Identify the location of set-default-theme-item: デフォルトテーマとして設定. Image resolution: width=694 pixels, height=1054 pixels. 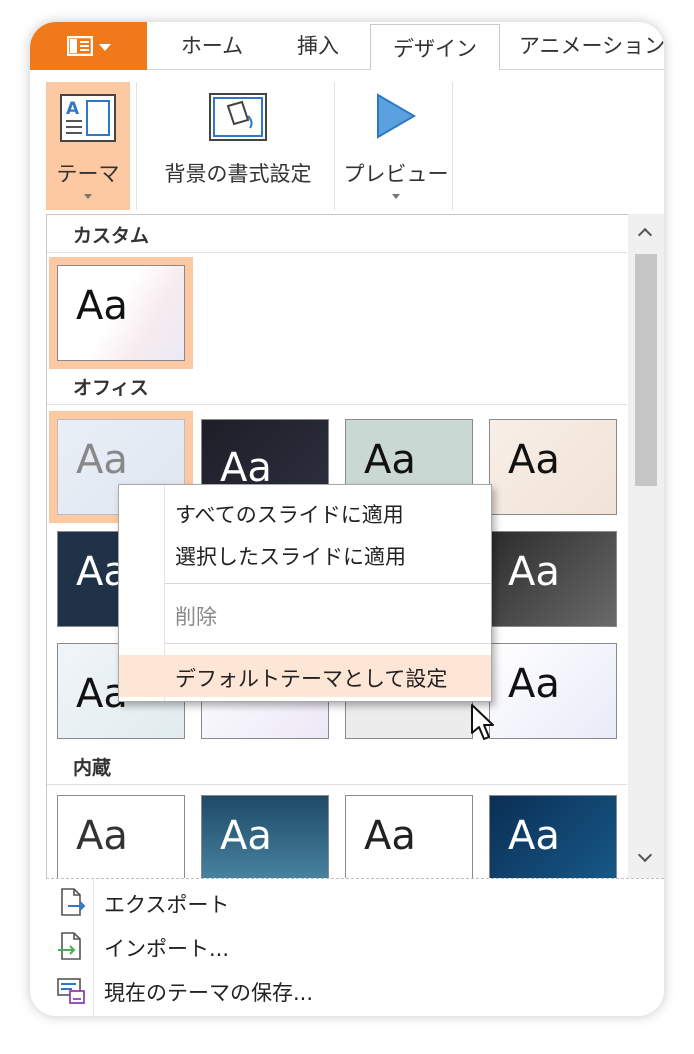
(305, 676).